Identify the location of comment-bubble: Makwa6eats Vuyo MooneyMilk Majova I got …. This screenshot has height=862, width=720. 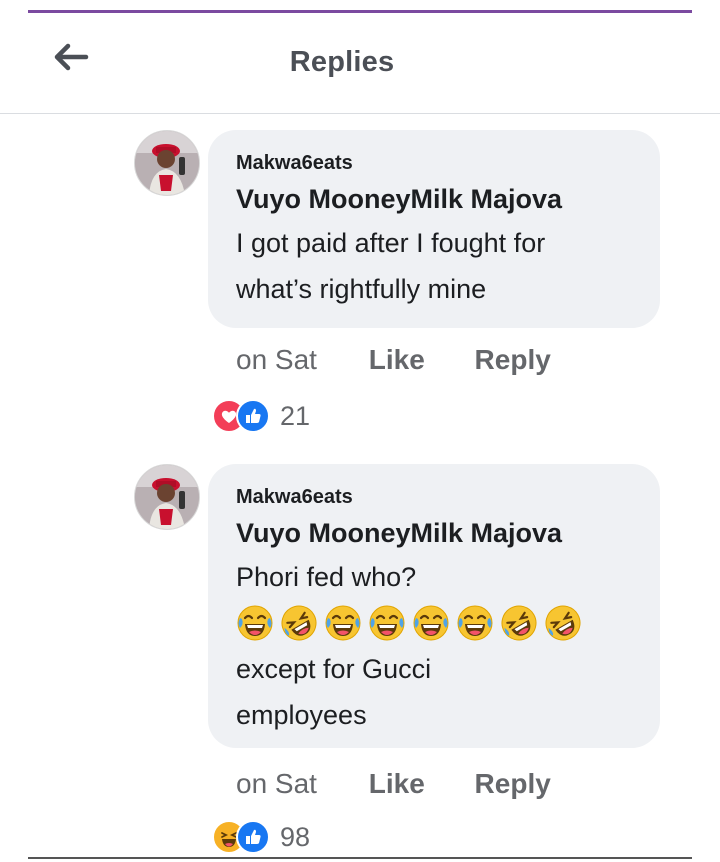
(434, 229).